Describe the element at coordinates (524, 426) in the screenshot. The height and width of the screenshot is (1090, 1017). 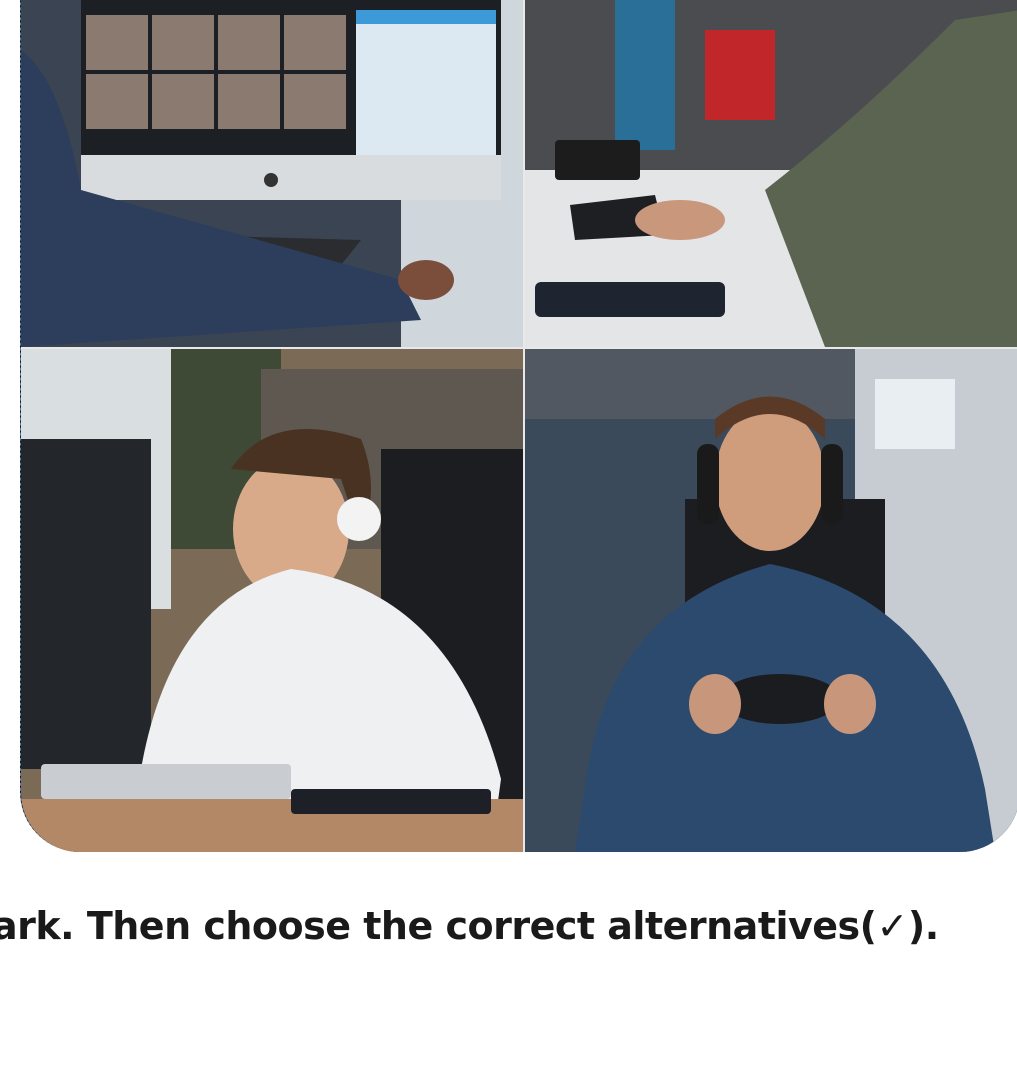
I see `photo-divider-vertical` at that location.